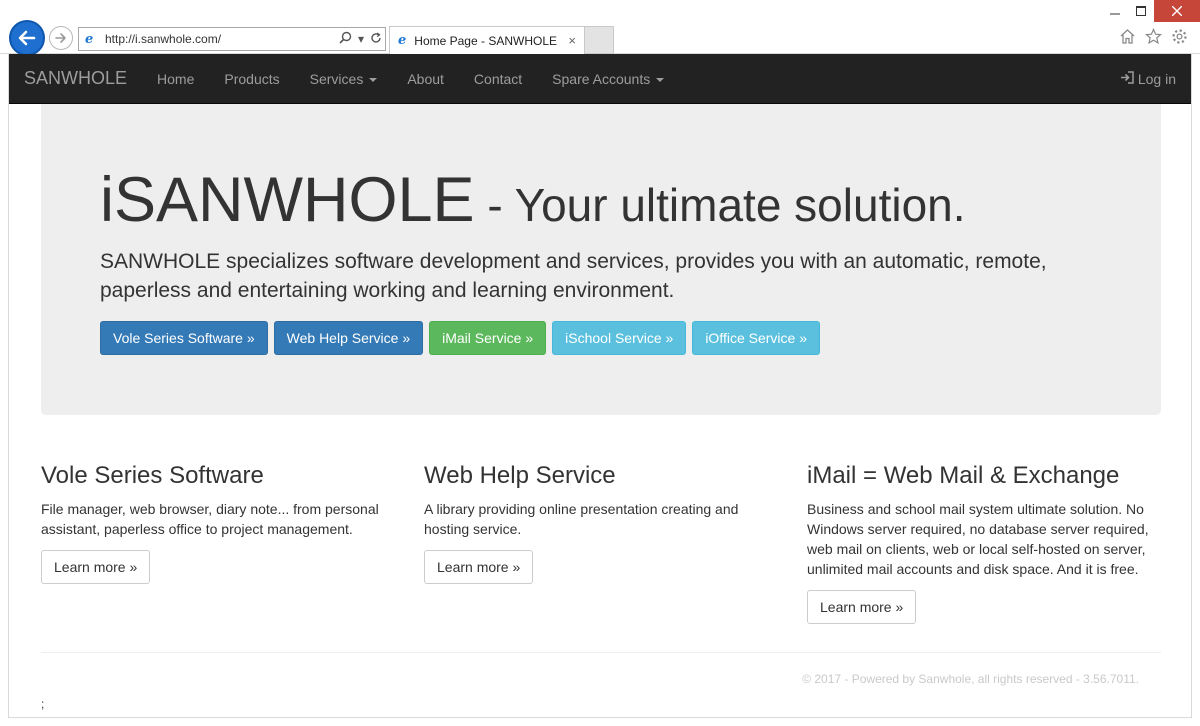  I want to click on hero-title-rest: - Your ultimate solution., so click(720, 205).